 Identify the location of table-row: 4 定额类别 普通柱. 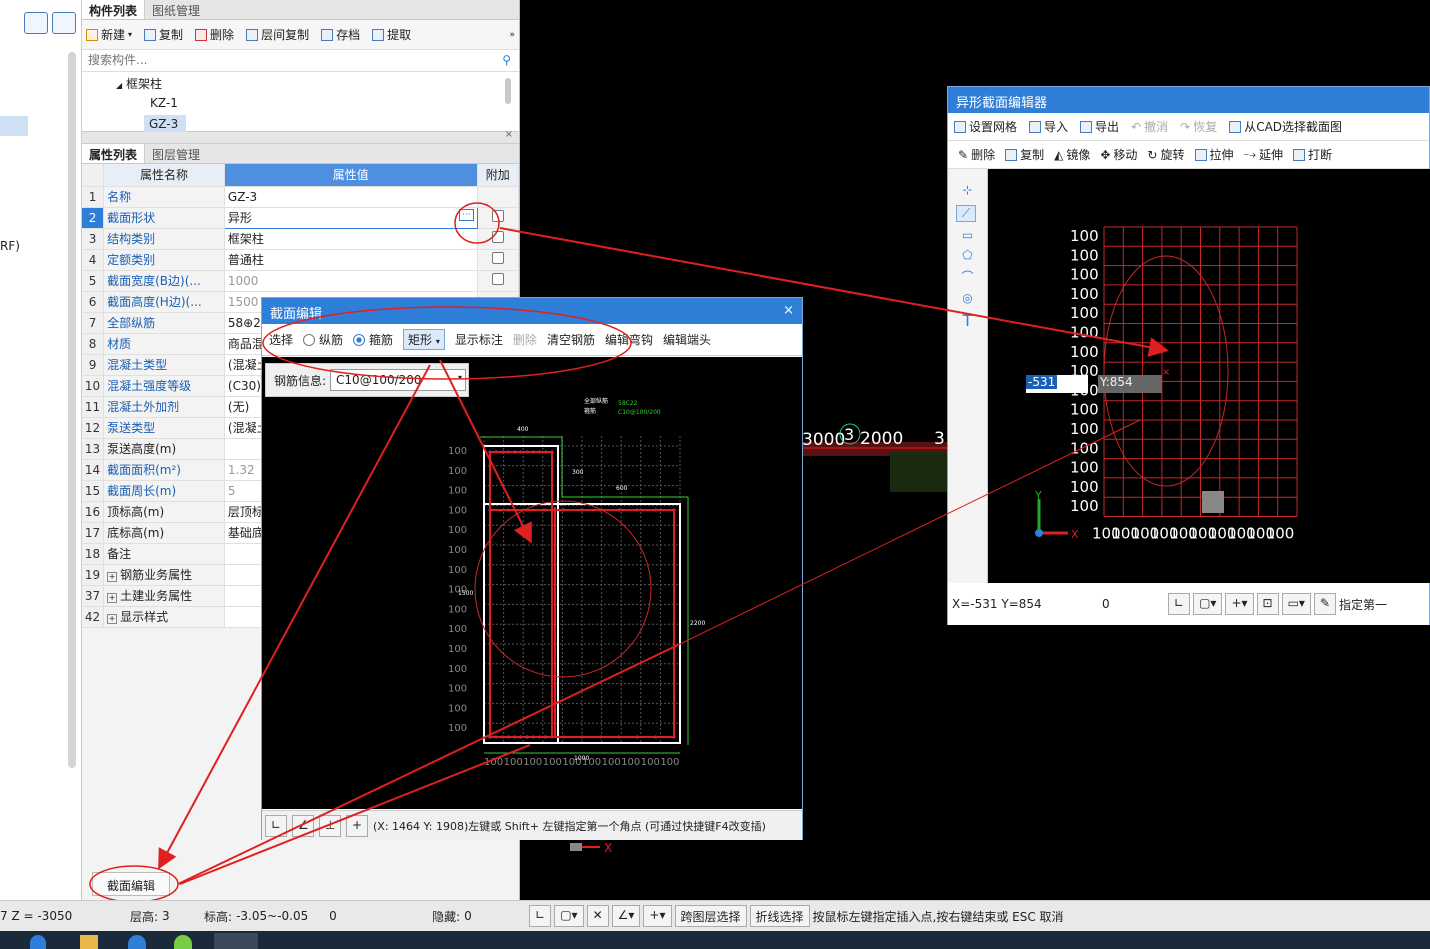
(301, 260).